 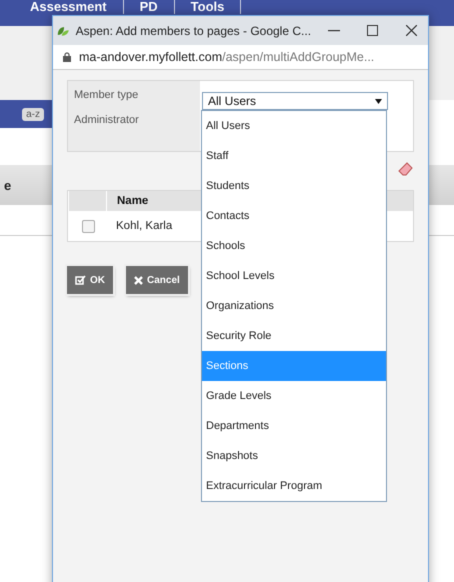 What do you see at coordinates (33, 114) in the screenshot?
I see `sort-button: a-z` at bounding box center [33, 114].